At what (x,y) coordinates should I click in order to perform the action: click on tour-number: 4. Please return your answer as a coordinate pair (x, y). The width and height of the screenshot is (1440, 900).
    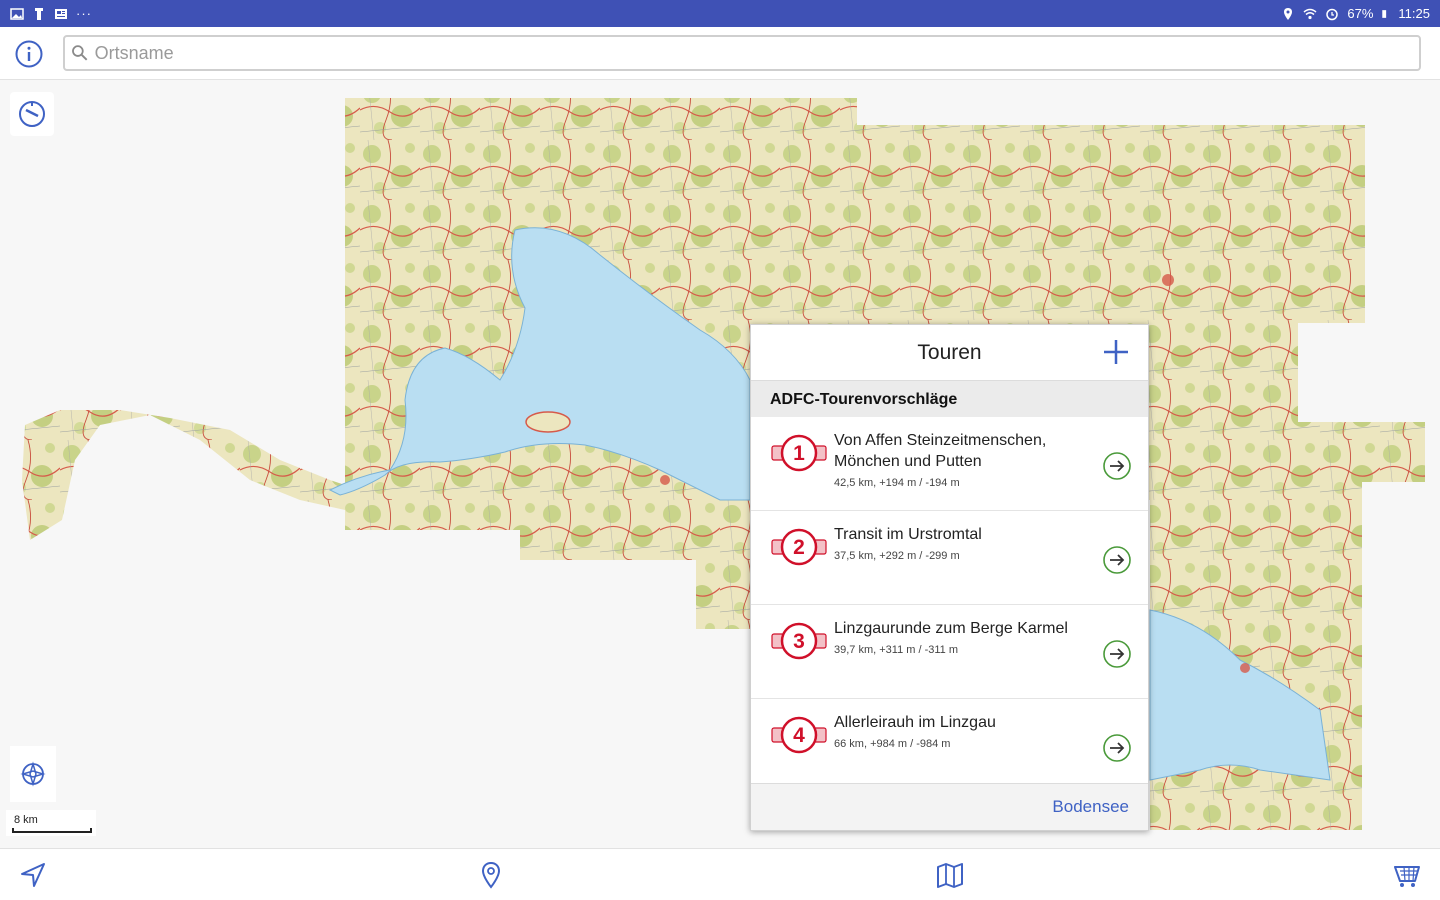
    Looking at the image, I should click on (799, 735).